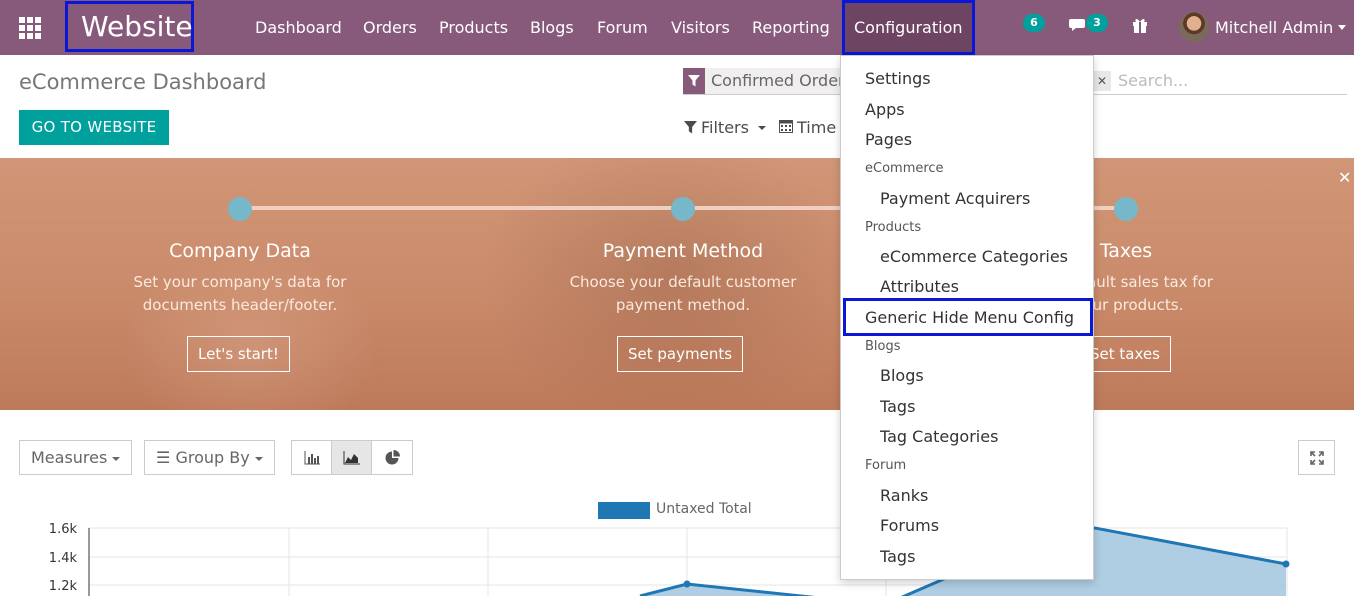  Describe the element at coordinates (312, 457) in the screenshot. I see `bar-chart-icon` at that location.